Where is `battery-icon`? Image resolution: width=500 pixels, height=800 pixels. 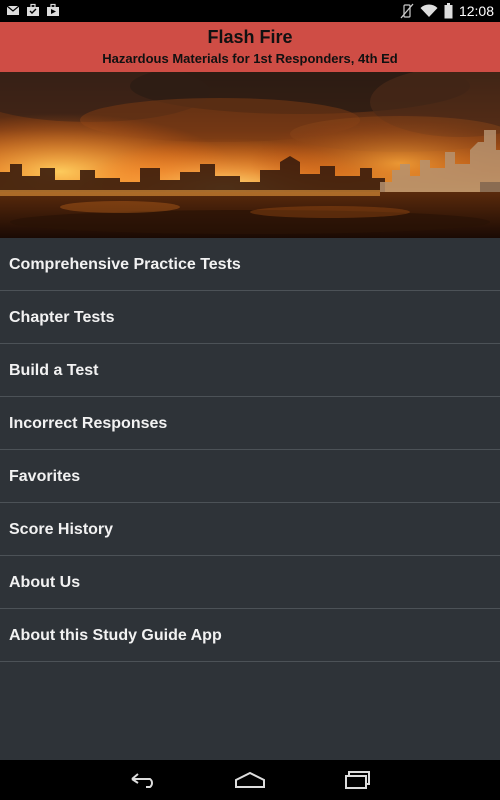 battery-icon is located at coordinates (448, 11).